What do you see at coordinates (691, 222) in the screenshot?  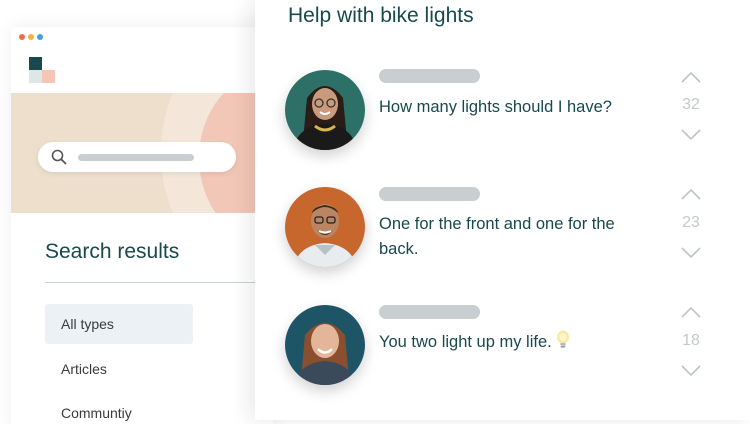 I see `vote-count: 23` at bounding box center [691, 222].